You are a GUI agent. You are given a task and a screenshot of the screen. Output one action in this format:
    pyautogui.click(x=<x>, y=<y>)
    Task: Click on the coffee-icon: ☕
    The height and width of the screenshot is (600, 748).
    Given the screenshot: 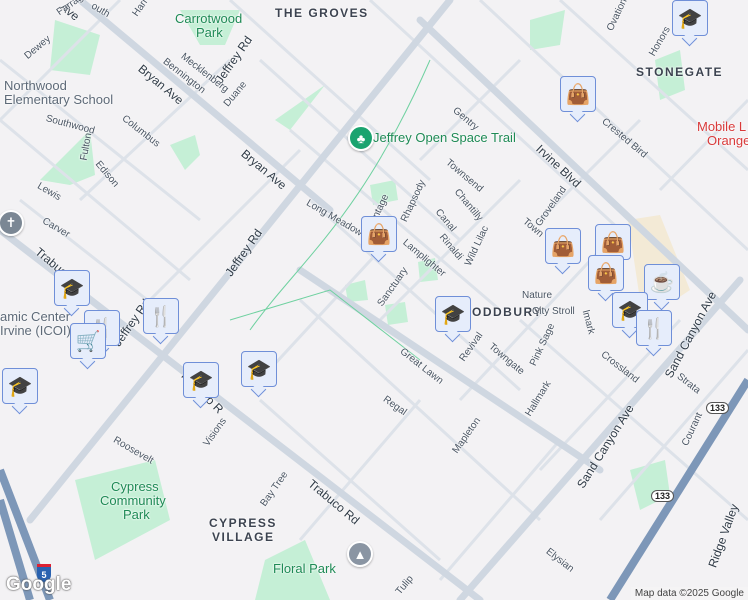 What is the action you would take?
    pyautogui.click(x=662, y=282)
    